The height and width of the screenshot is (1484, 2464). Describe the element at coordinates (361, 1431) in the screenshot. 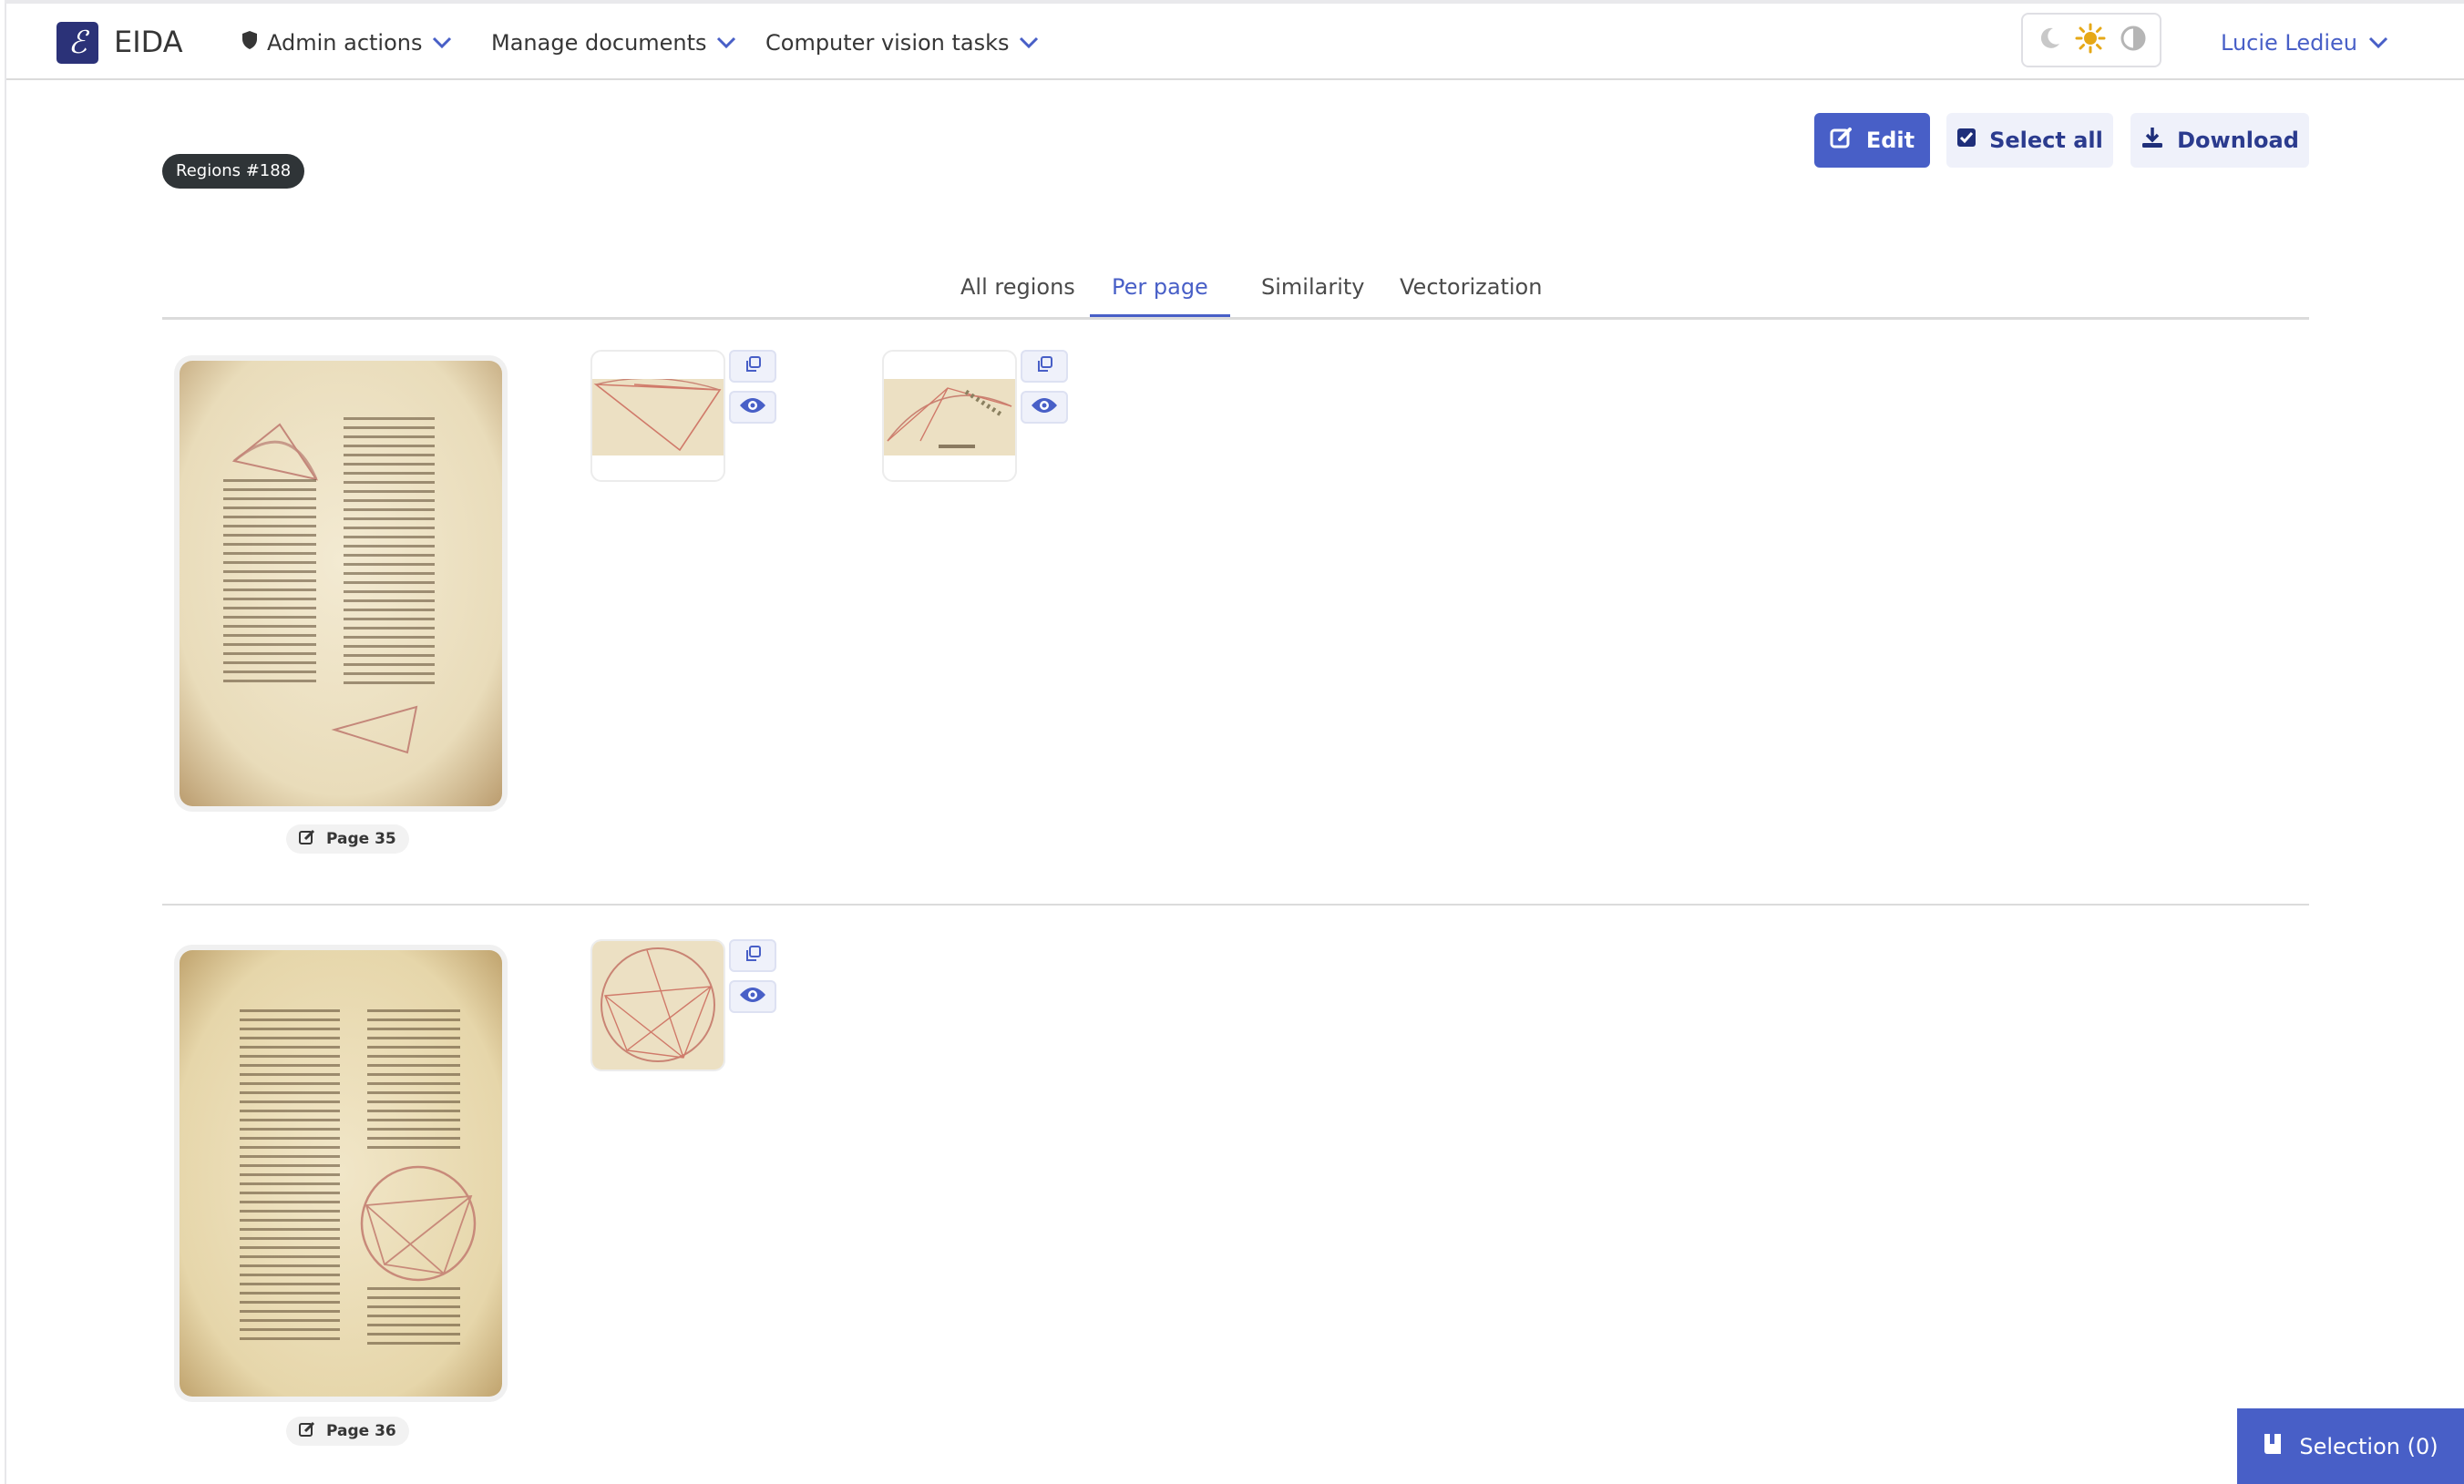

I see `page-36-label-text: Page 36` at that location.